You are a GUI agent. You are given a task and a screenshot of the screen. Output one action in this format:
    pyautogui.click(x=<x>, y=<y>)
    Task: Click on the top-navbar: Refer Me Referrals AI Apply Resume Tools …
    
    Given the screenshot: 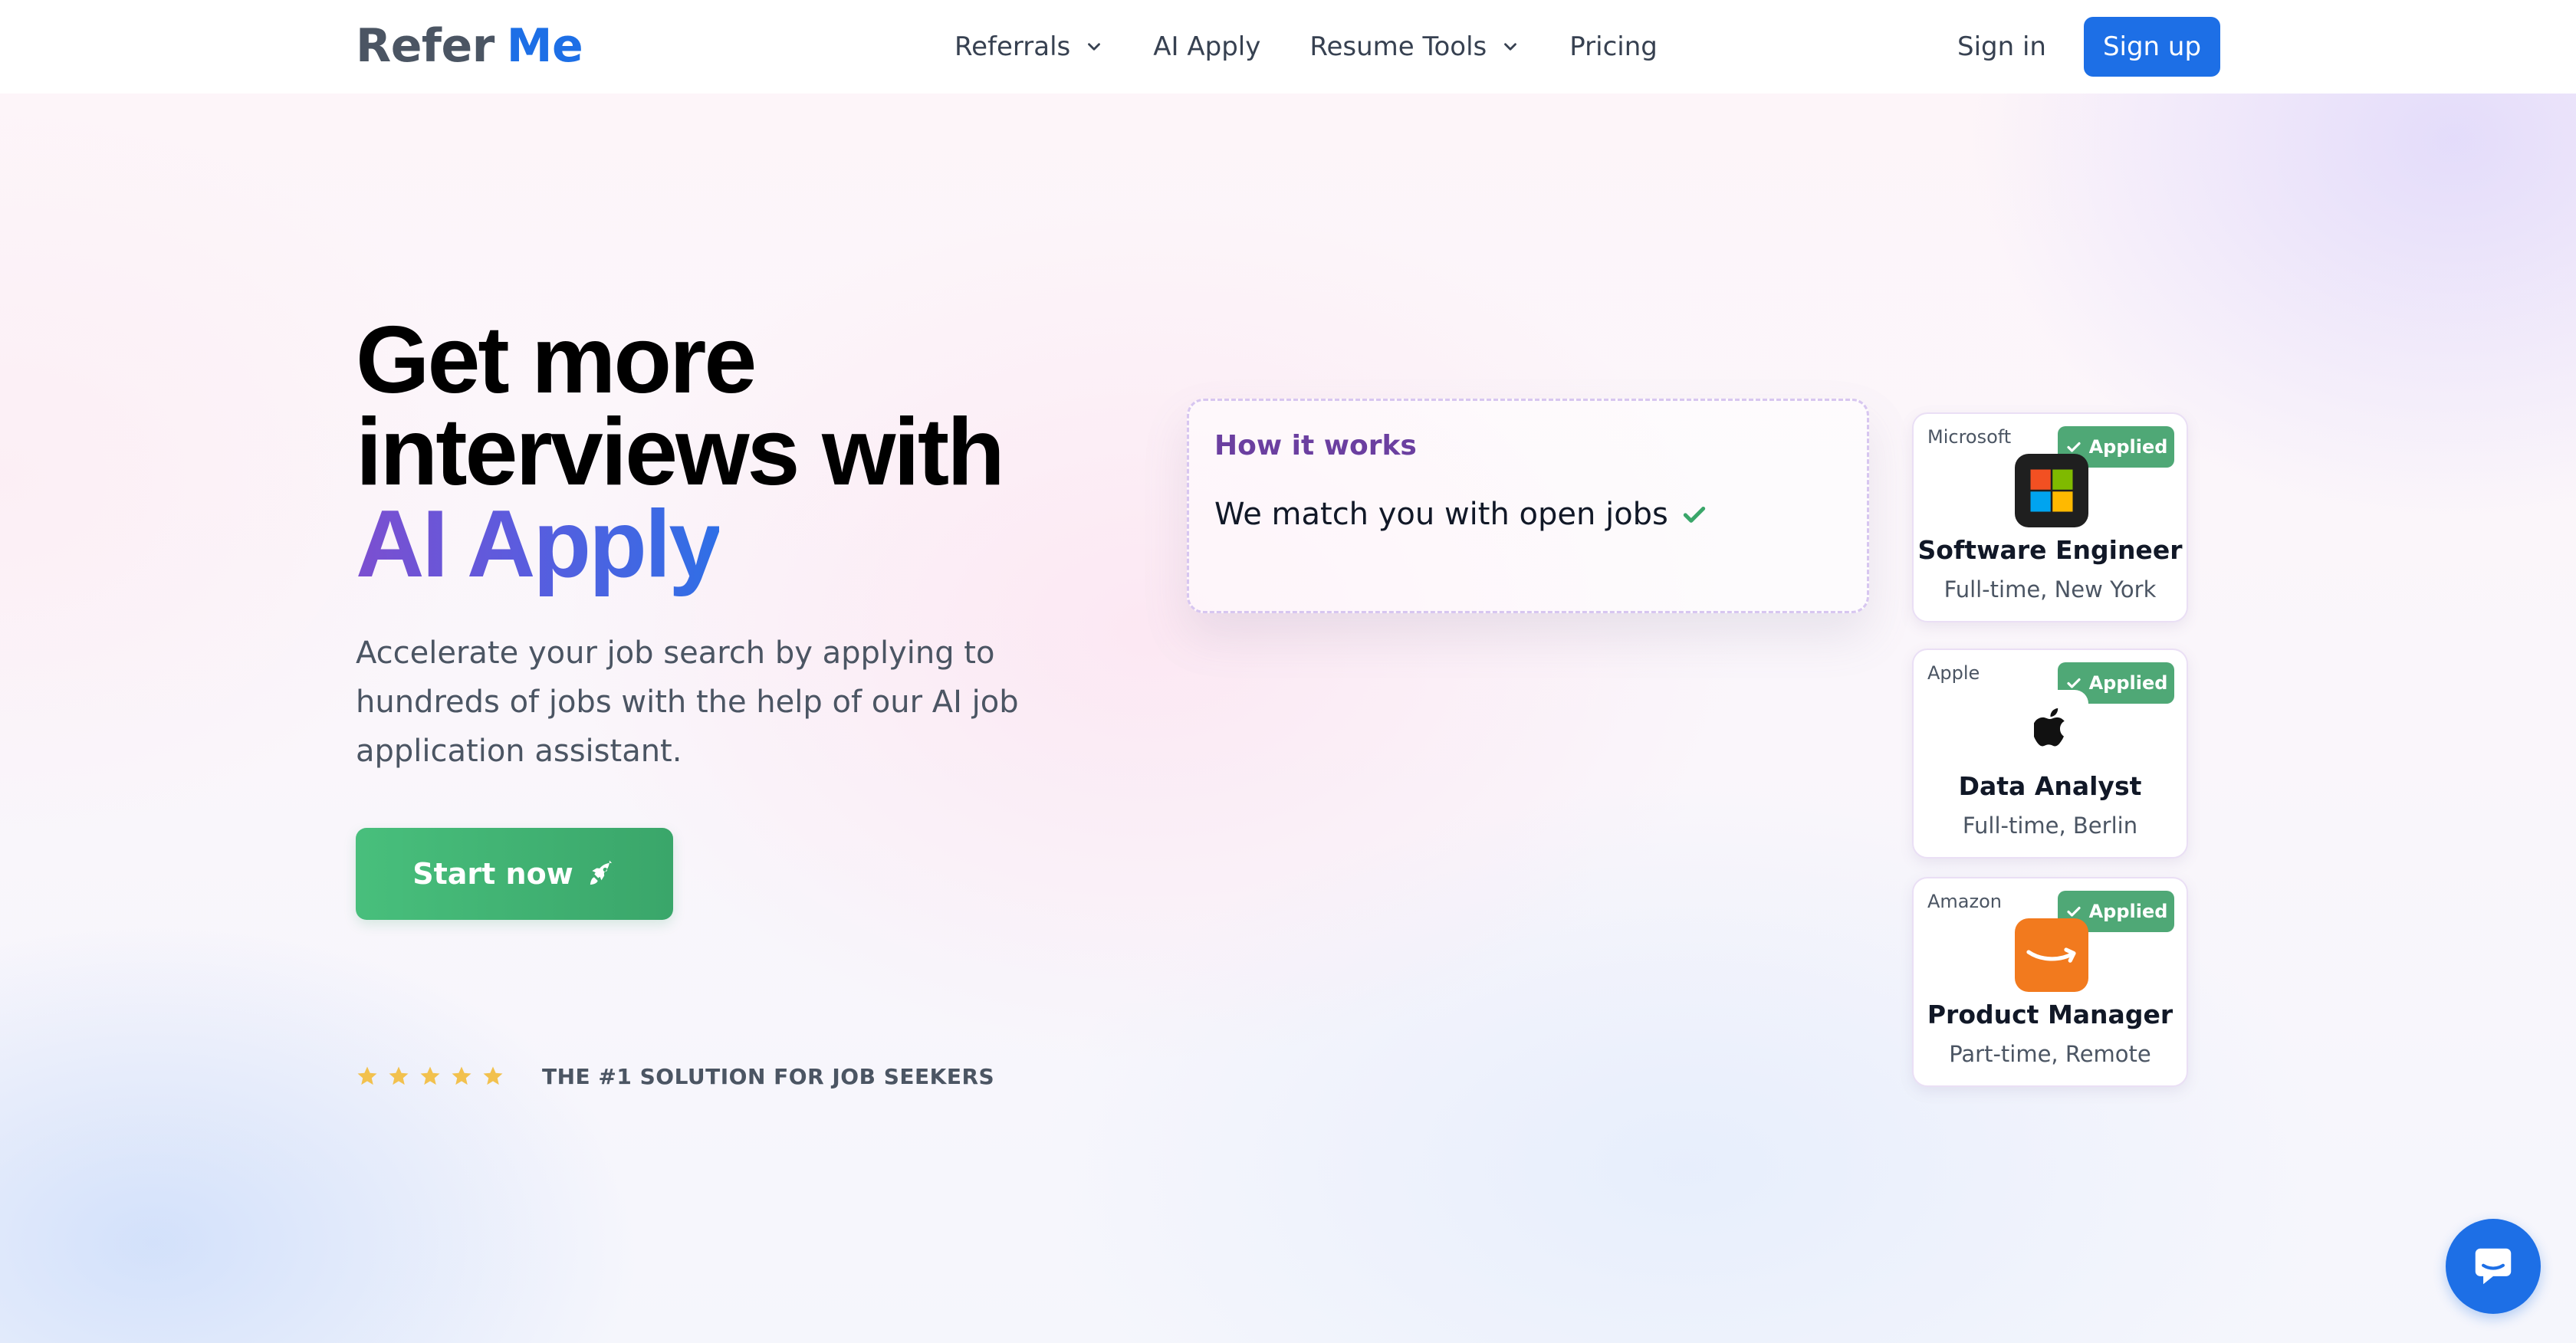 What is the action you would take?
    pyautogui.click(x=1288, y=47)
    